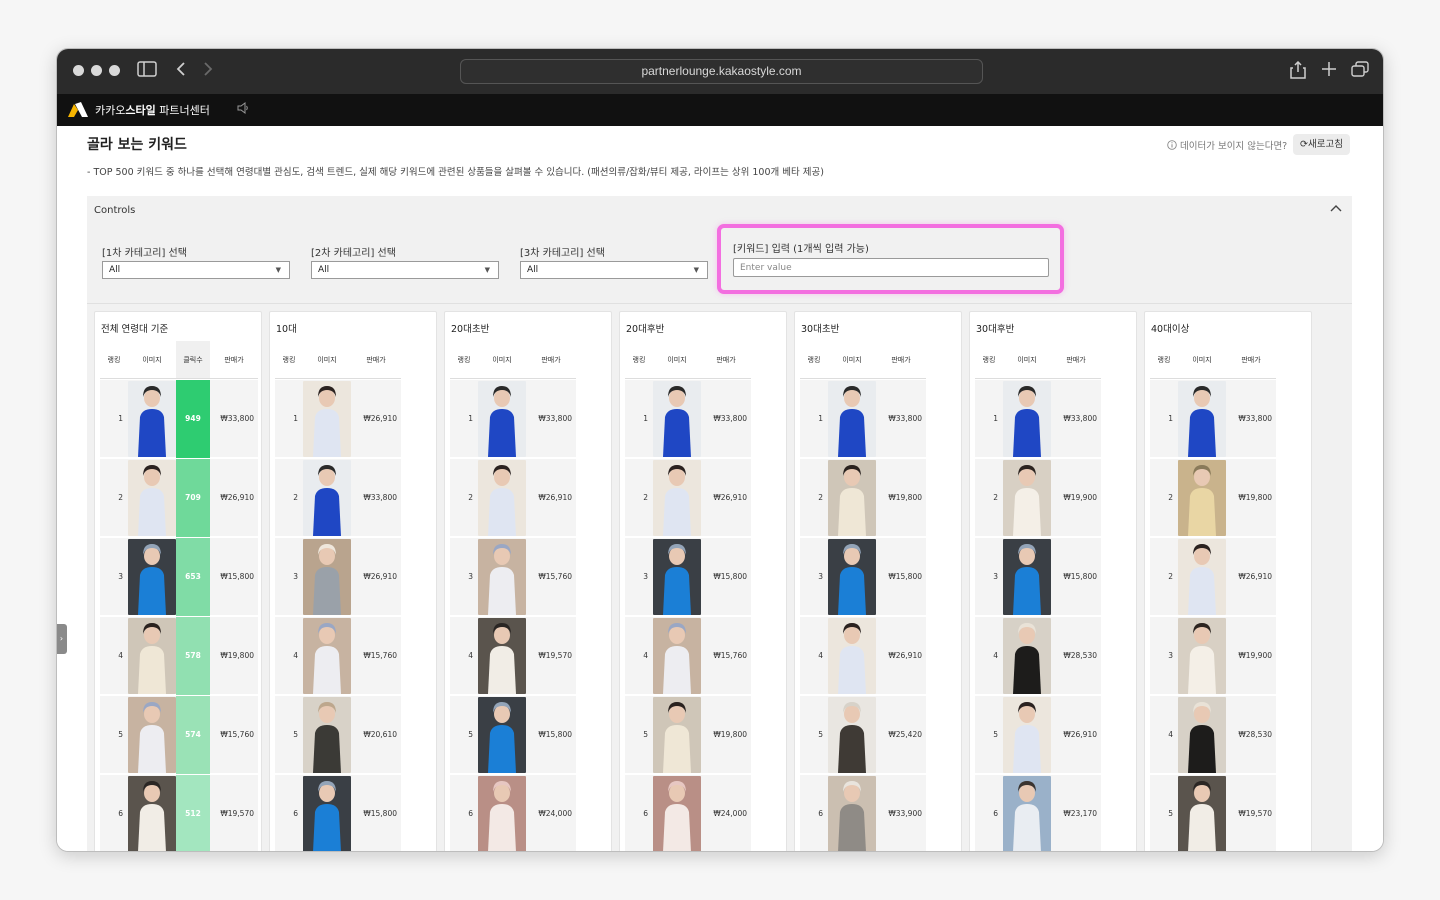 Image resolution: width=1440 pixels, height=900 pixels. Describe the element at coordinates (62, 639) in the screenshot. I see `side-panel-toggle: ›` at that location.